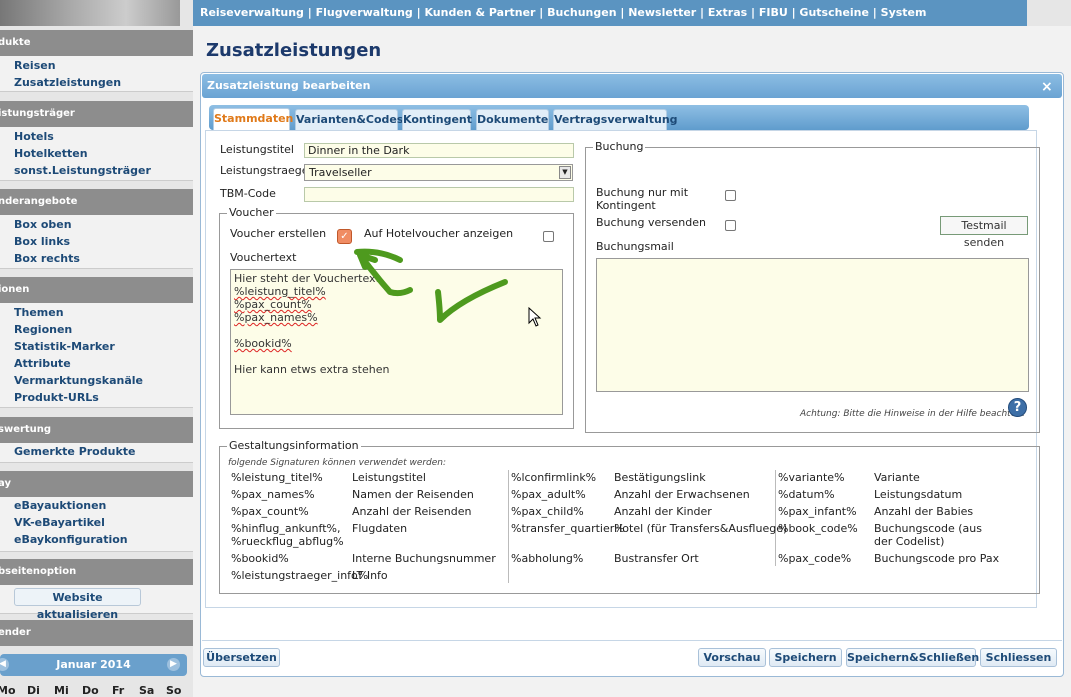 Image resolution: width=1071 pixels, height=697 pixels. Describe the element at coordinates (547, 511) in the screenshot. I see `signature: %pax_child%` at that location.